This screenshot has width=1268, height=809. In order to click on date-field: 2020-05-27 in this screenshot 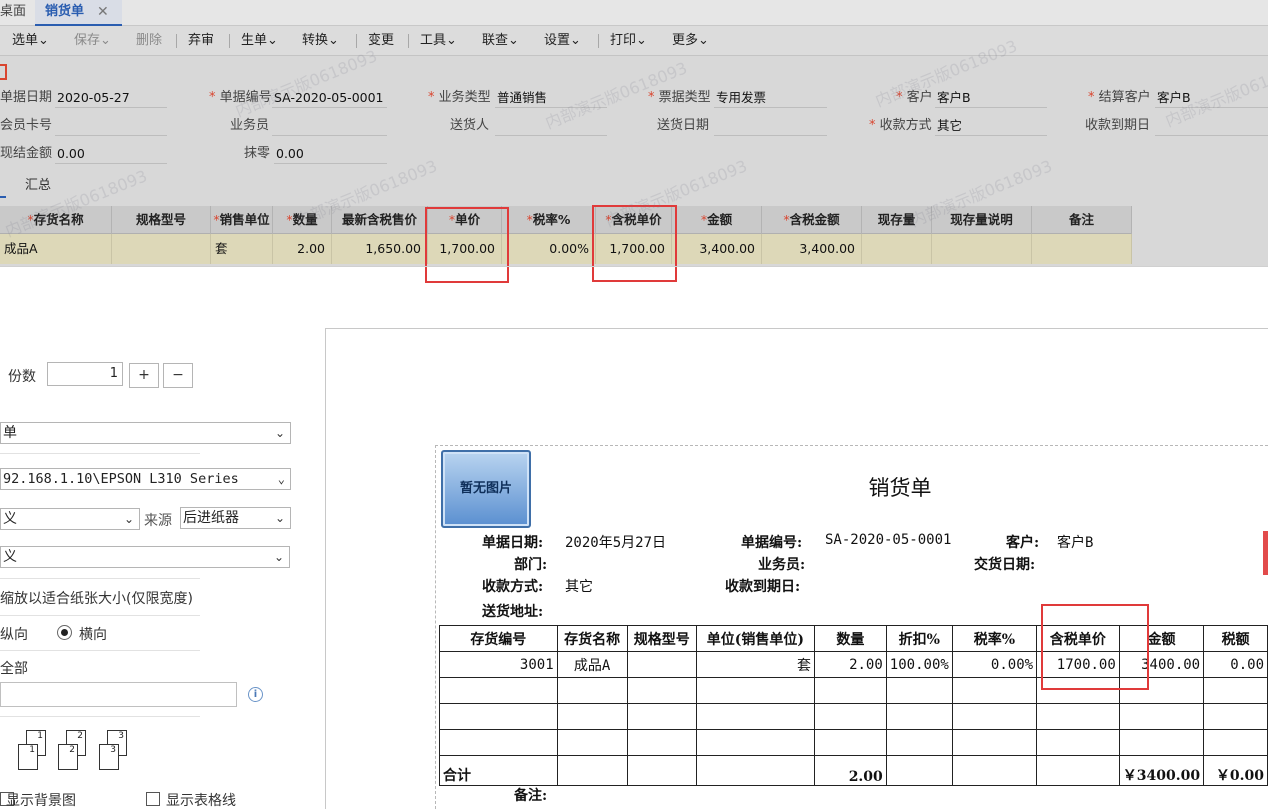, I will do `click(111, 98)`.